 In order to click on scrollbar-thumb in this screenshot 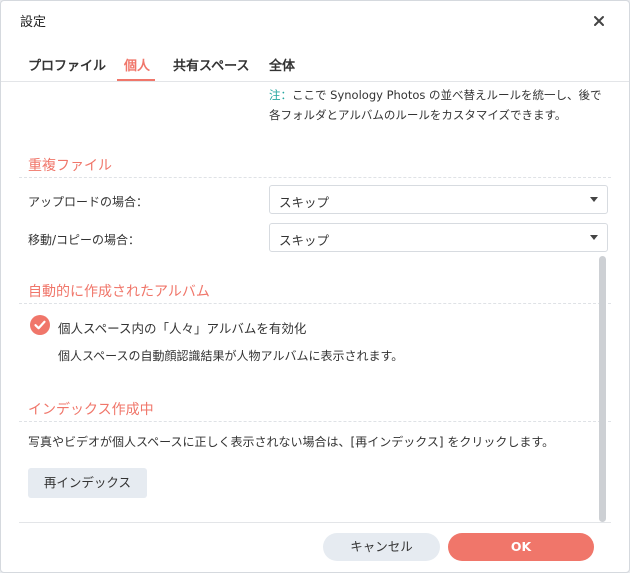, I will do `click(602, 389)`.